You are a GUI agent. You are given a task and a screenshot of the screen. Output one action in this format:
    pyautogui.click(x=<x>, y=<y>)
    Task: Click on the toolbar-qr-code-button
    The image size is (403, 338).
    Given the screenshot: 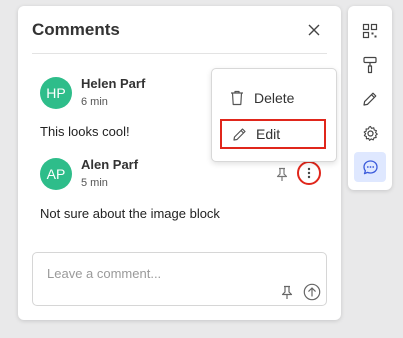 What is the action you would take?
    pyautogui.click(x=370, y=31)
    